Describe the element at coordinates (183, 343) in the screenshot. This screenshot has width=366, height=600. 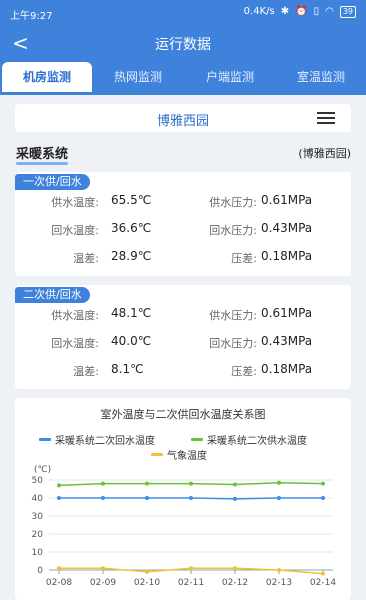
I see `secondary-row-return: 回水温度: 40.0℃ 回水压力: 0.43MPa` at that location.